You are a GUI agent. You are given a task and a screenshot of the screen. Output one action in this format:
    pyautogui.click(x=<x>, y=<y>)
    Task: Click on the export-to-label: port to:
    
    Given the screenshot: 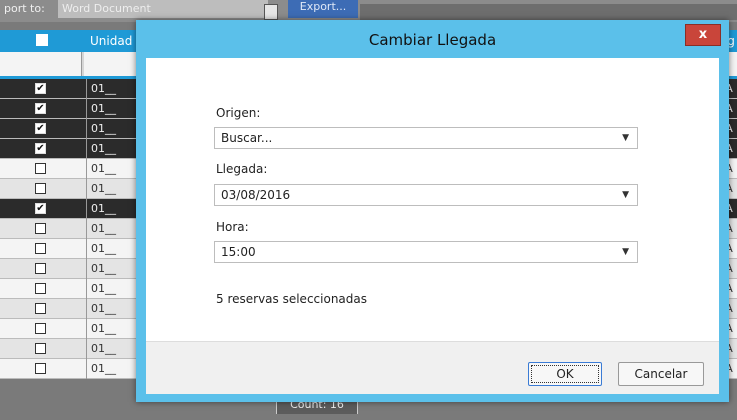 What is the action you would take?
    pyautogui.click(x=24, y=8)
    